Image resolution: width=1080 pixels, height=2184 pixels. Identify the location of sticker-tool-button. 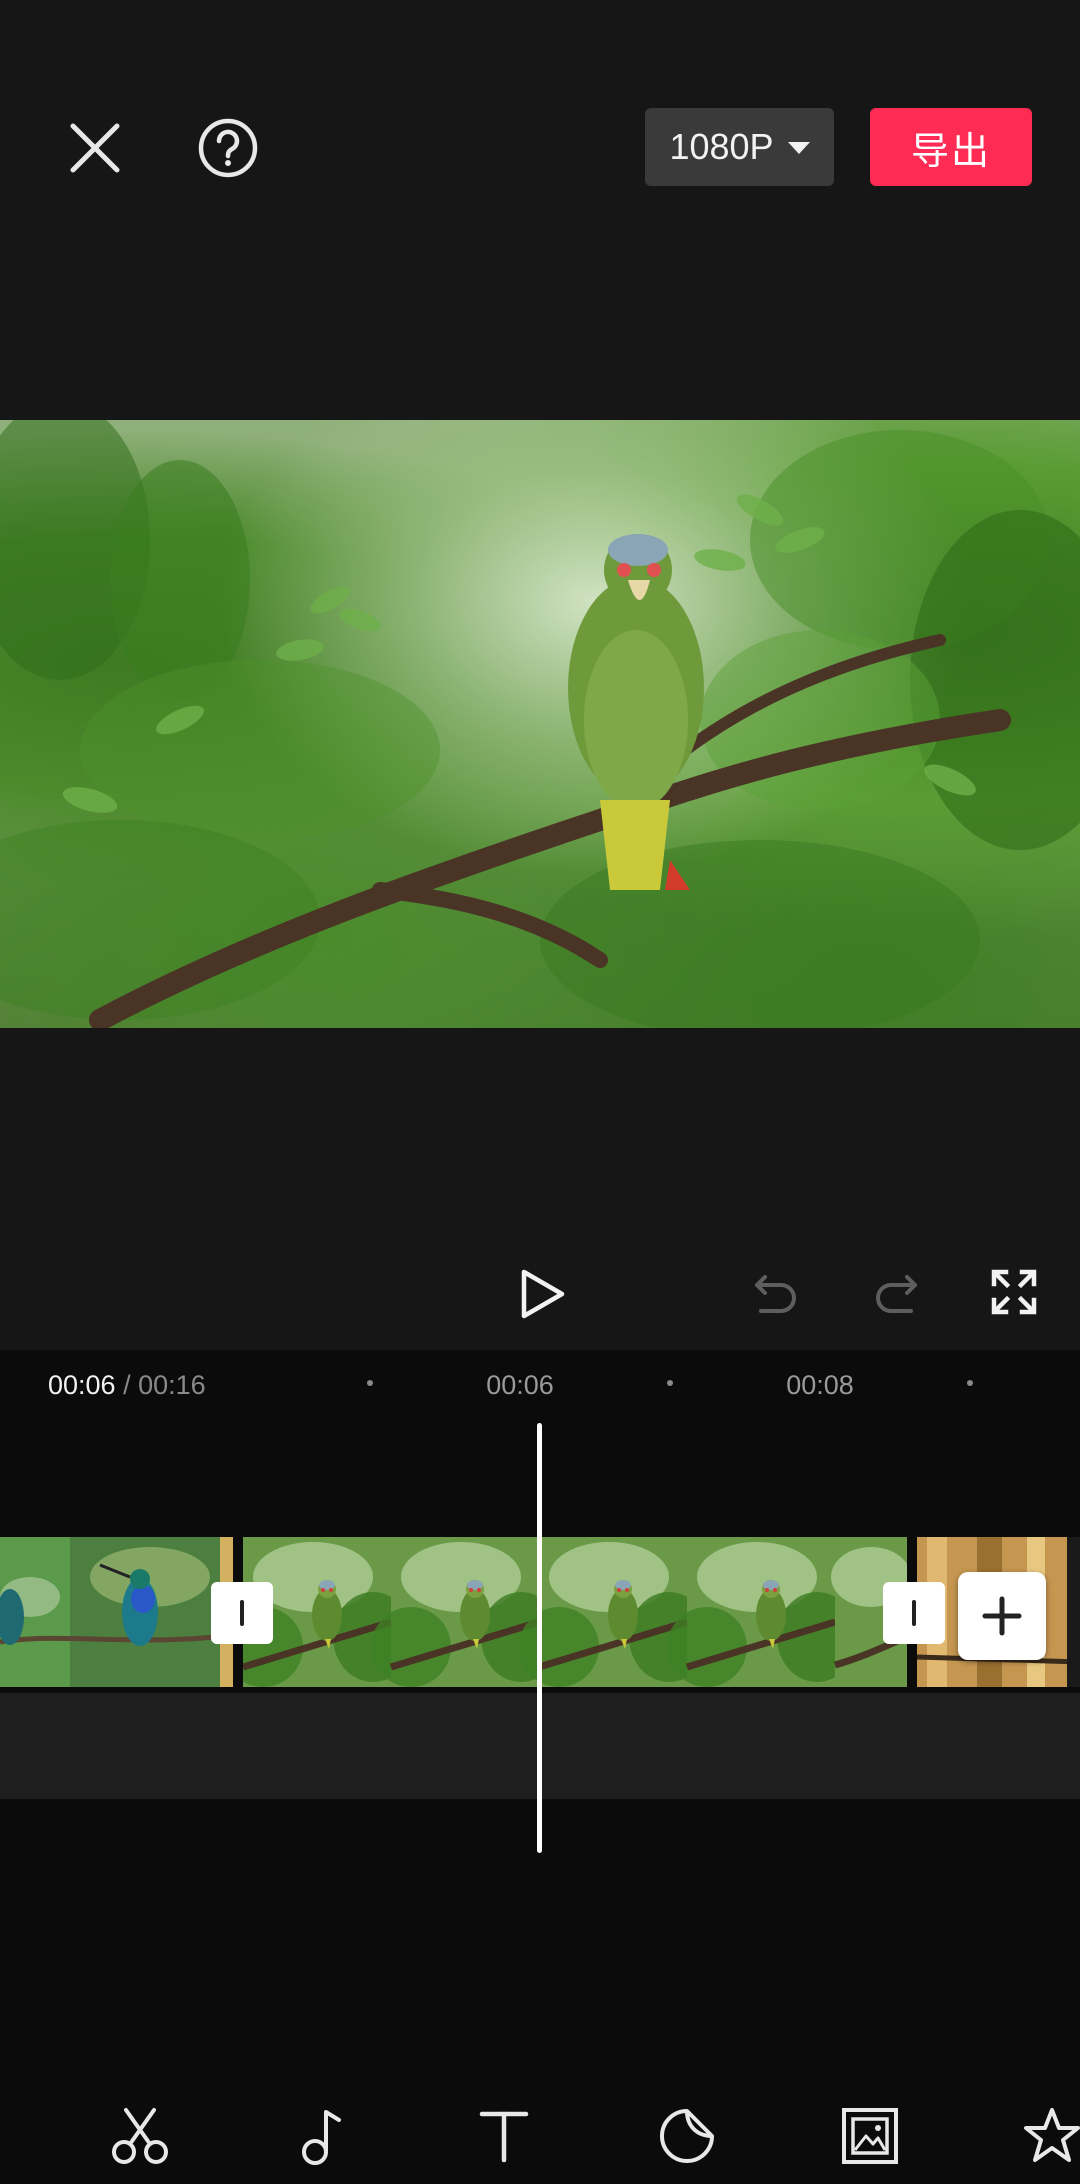
(687, 2136).